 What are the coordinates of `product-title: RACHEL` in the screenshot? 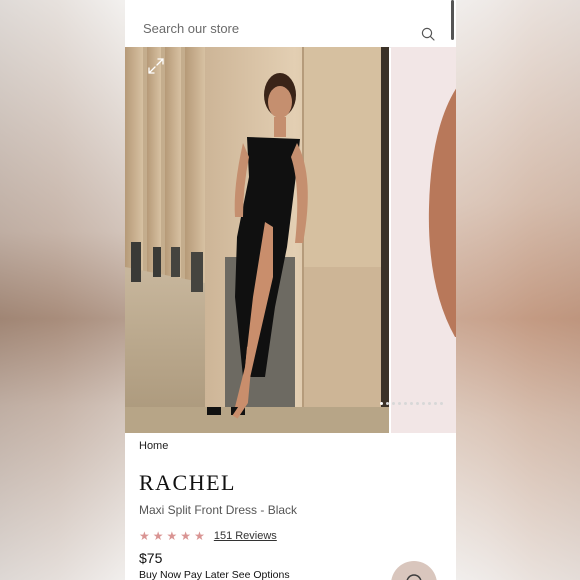 It's located at (187, 482).